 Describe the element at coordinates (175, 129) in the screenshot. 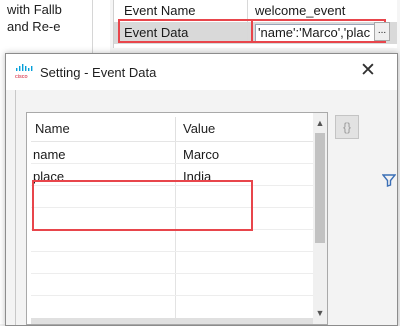

I see `header-divider` at that location.